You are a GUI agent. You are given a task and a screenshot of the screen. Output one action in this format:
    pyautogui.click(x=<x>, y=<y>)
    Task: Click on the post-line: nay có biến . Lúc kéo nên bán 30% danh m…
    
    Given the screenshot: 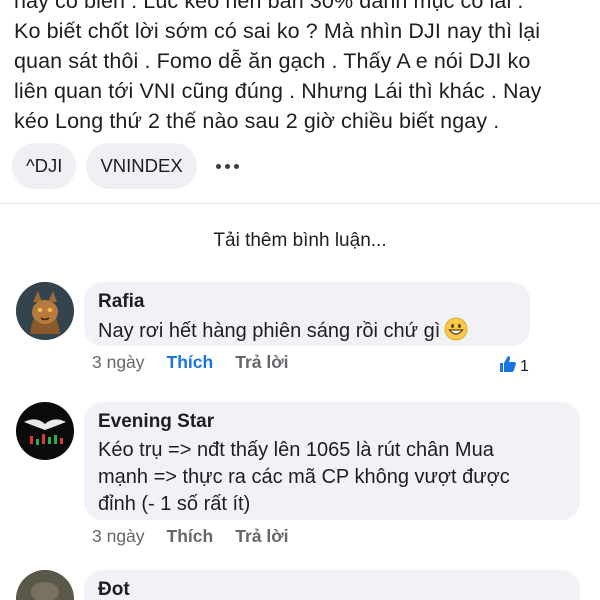 What is the action you would take?
    pyautogui.click(x=269, y=6)
    